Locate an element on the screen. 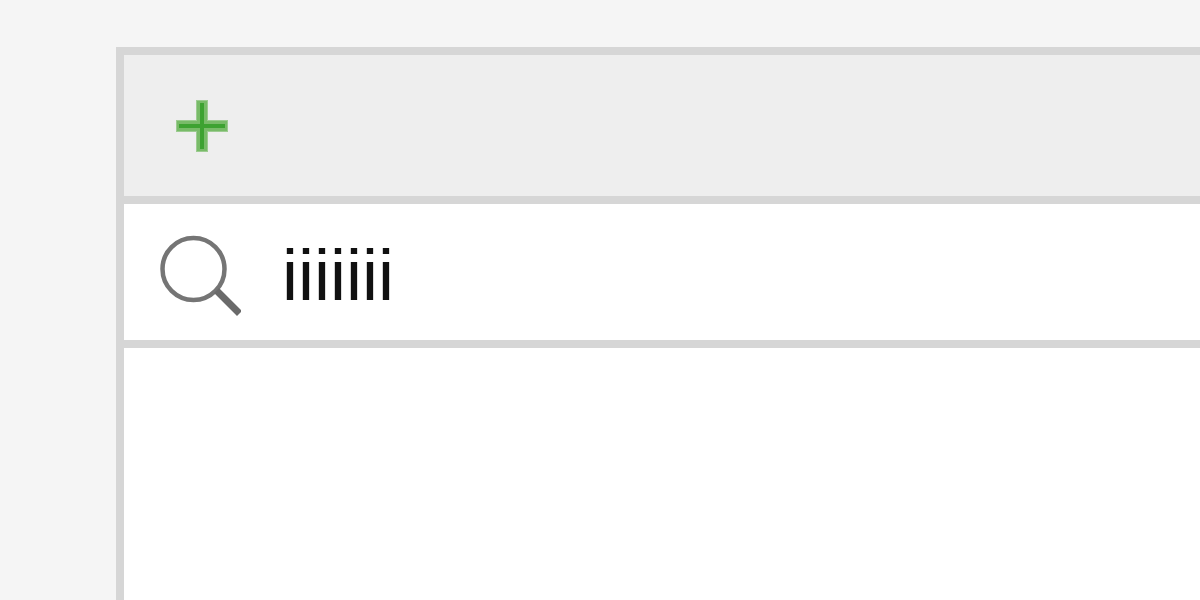  search-icon is located at coordinates (199, 275).